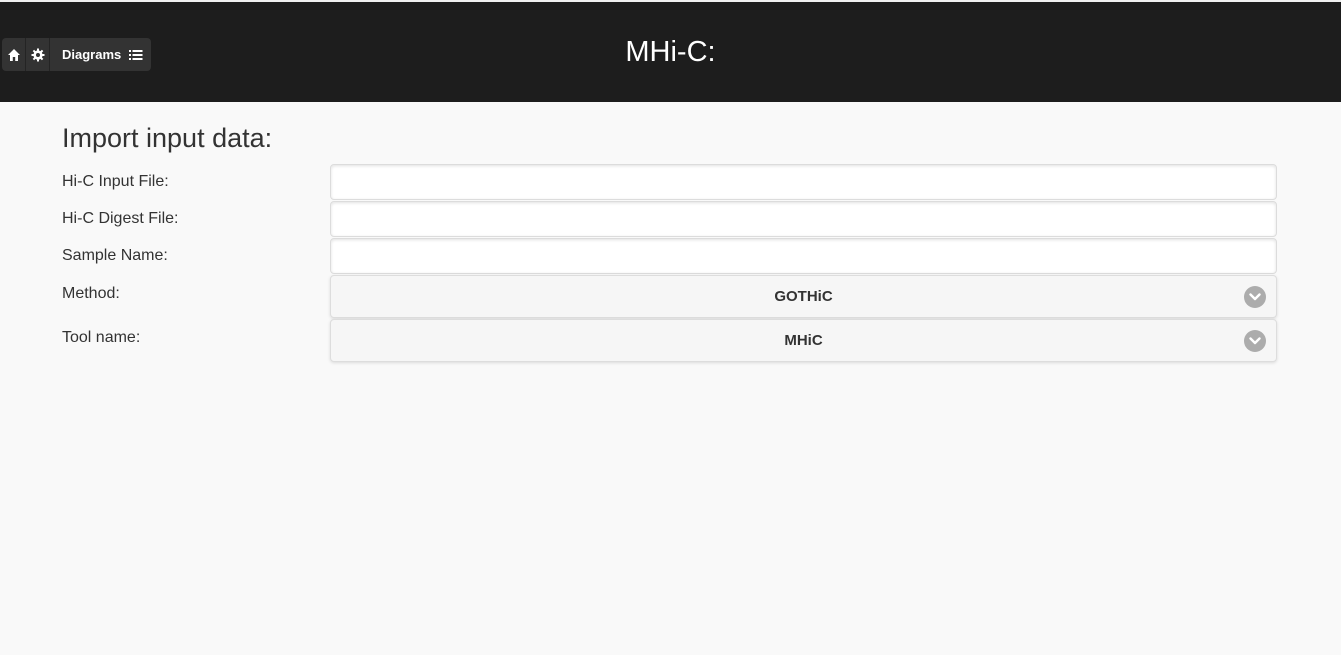 This screenshot has height=655, width=1341. What do you see at coordinates (91, 293) in the screenshot?
I see `method-label: Method:` at bounding box center [91, 293].